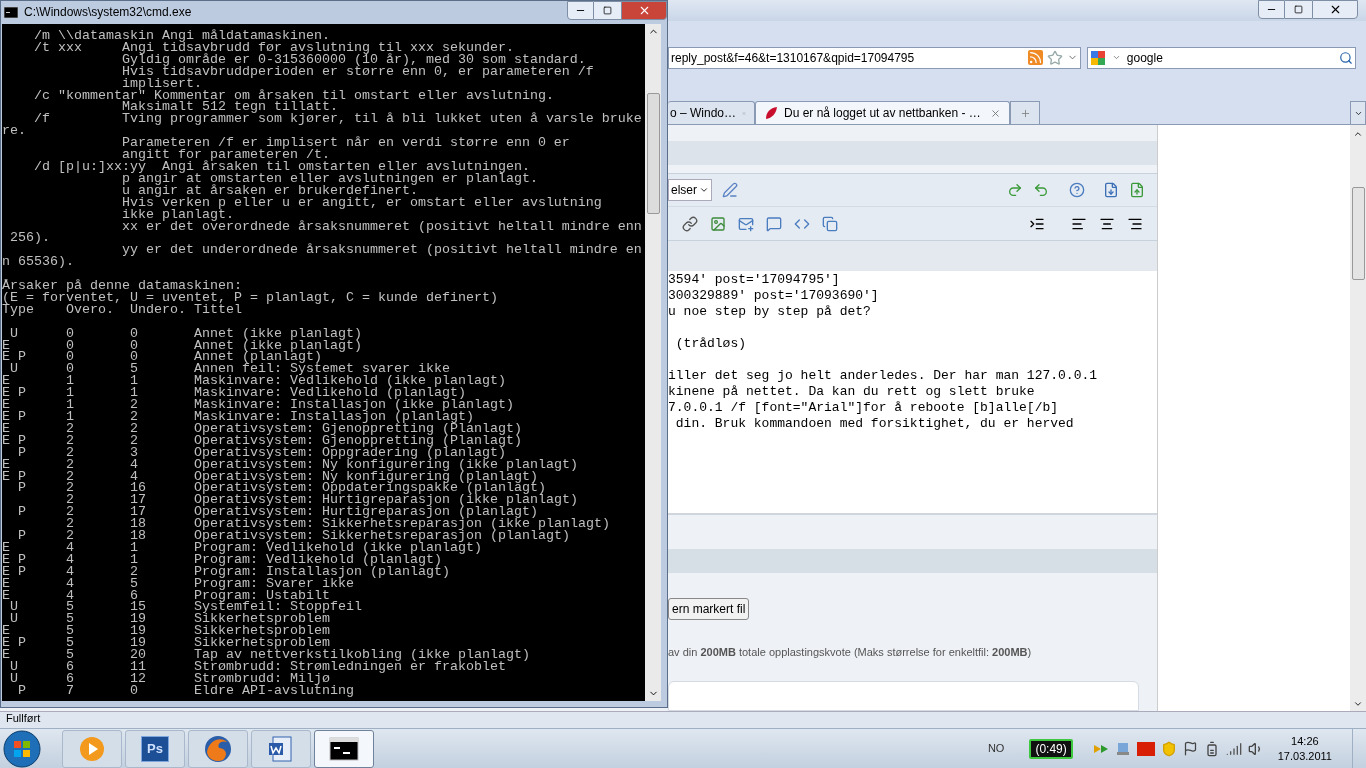 This screenshot has height=768, width=1366. Describe the element at coordinates (122, 286) in the screenshot. I see `console-line: Årsaker på denne datamaskinen:` at that location.